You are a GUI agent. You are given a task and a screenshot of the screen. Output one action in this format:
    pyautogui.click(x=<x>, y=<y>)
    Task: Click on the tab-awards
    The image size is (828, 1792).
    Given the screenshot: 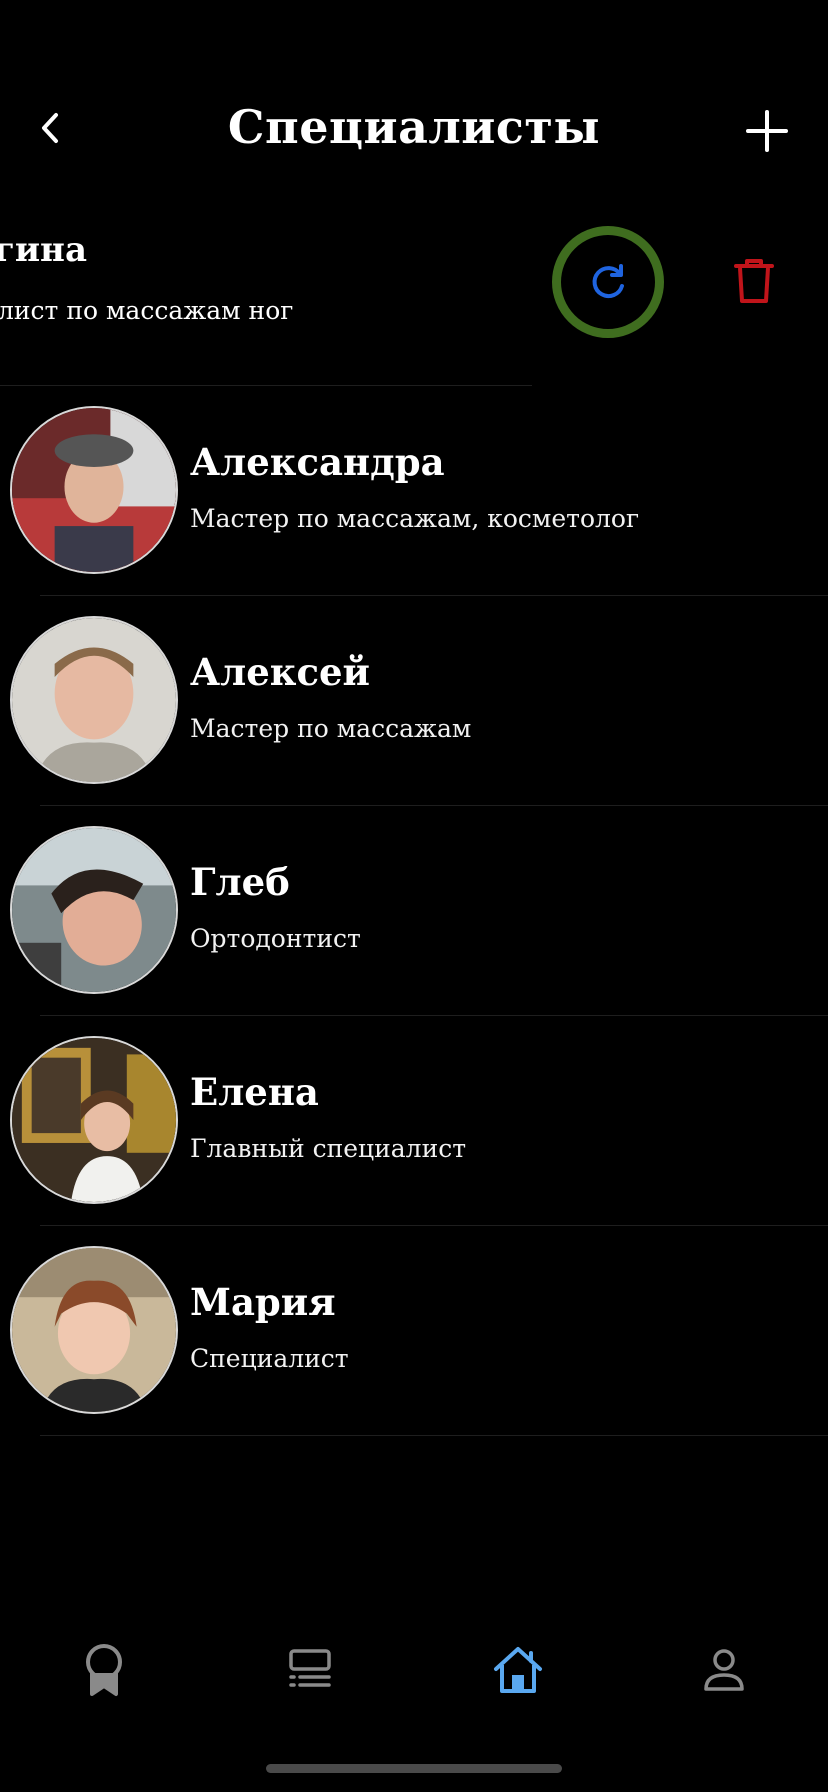 What is the action you would take?
    pyautogui.click(x=104, y=1670)
    